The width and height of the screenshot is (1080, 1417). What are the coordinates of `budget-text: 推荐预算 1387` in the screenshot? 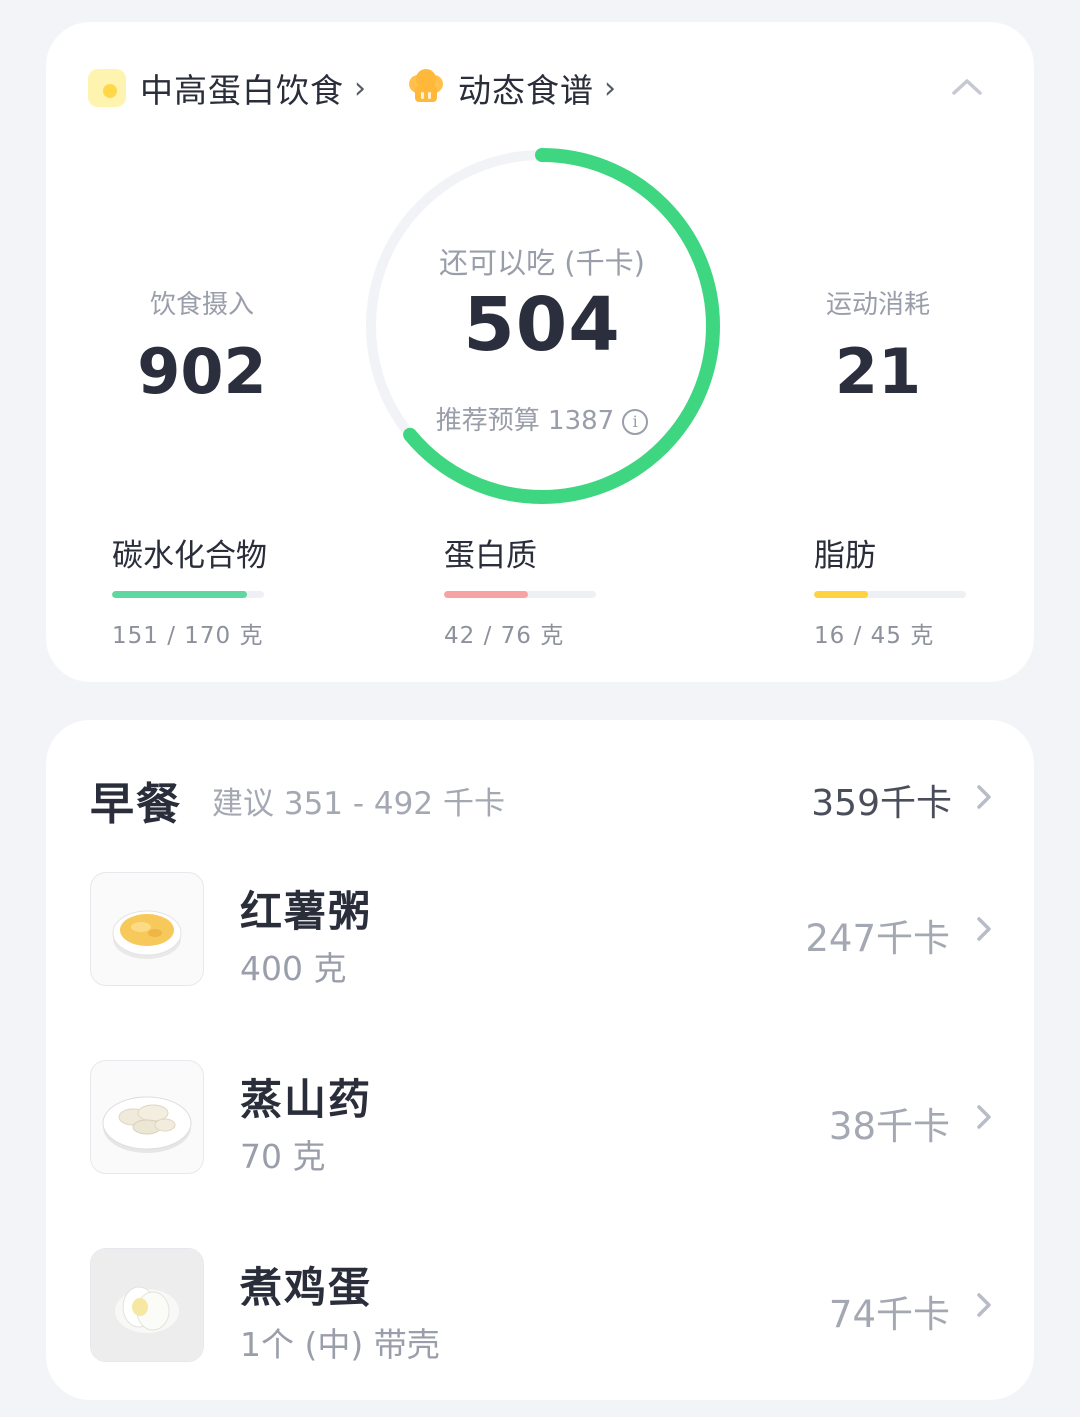 It's located at (525, 421).